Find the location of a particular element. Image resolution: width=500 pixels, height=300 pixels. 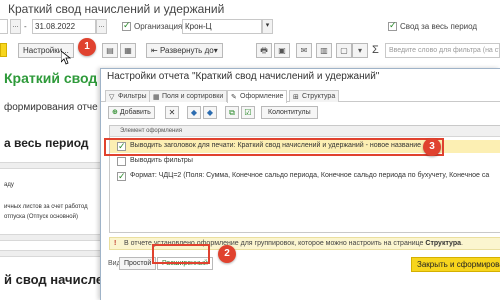

report-heading-2: й свод начислен is located at coordinates (57, 279).